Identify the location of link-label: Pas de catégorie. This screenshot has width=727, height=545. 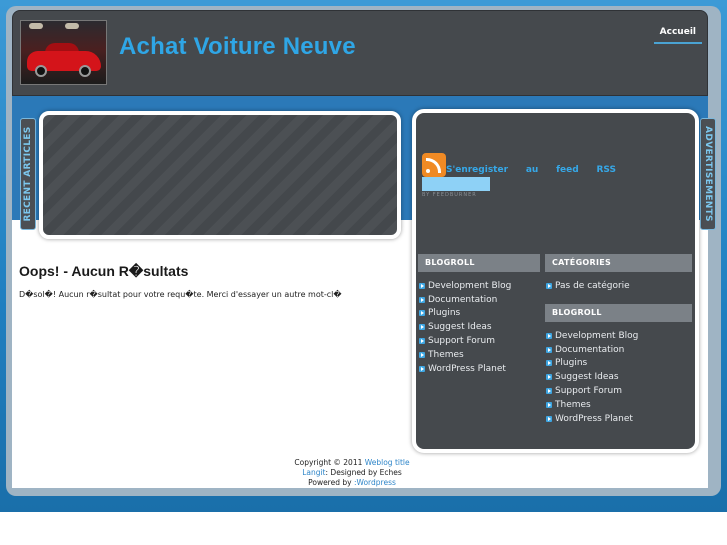
(592, 285).